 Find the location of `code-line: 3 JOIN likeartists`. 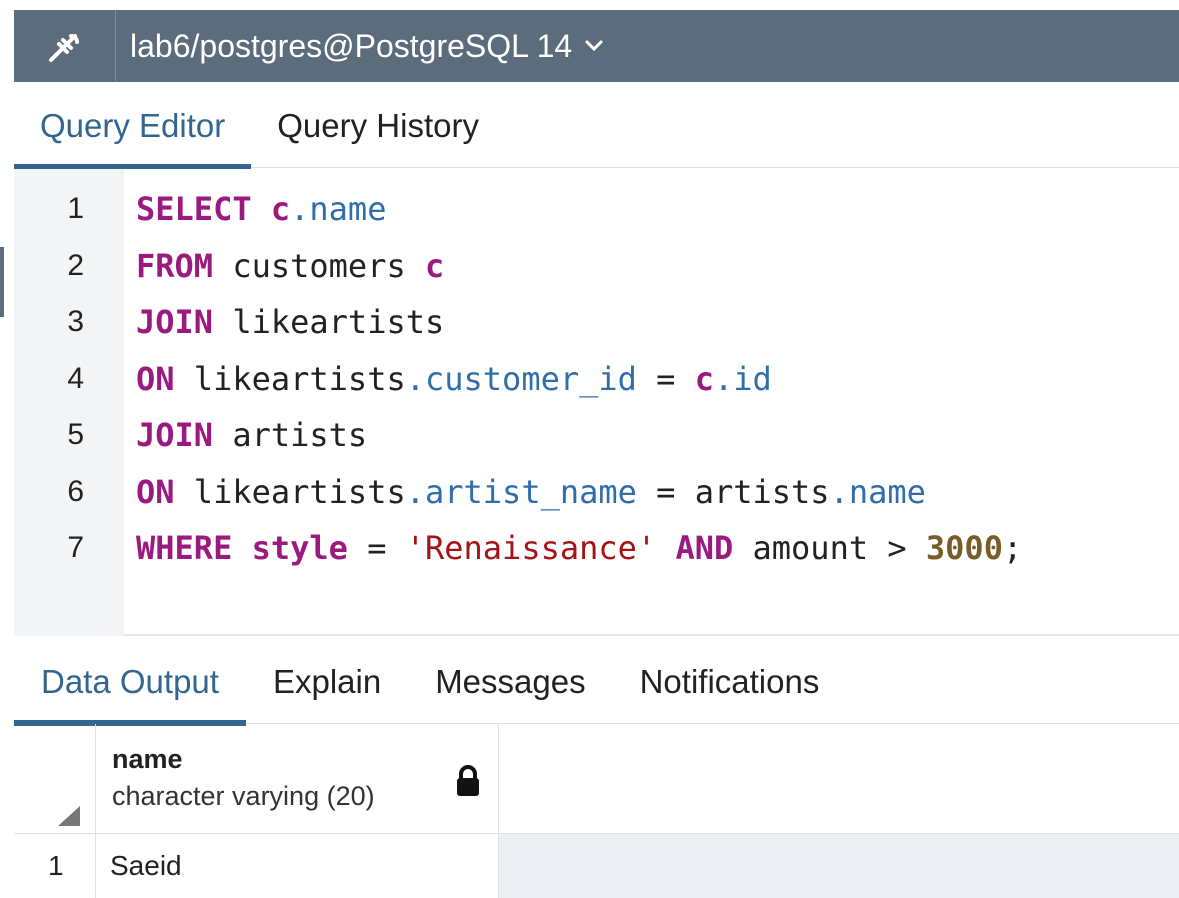

code-line: 3 JOIN likeartists is located at coordinates (518, 322).